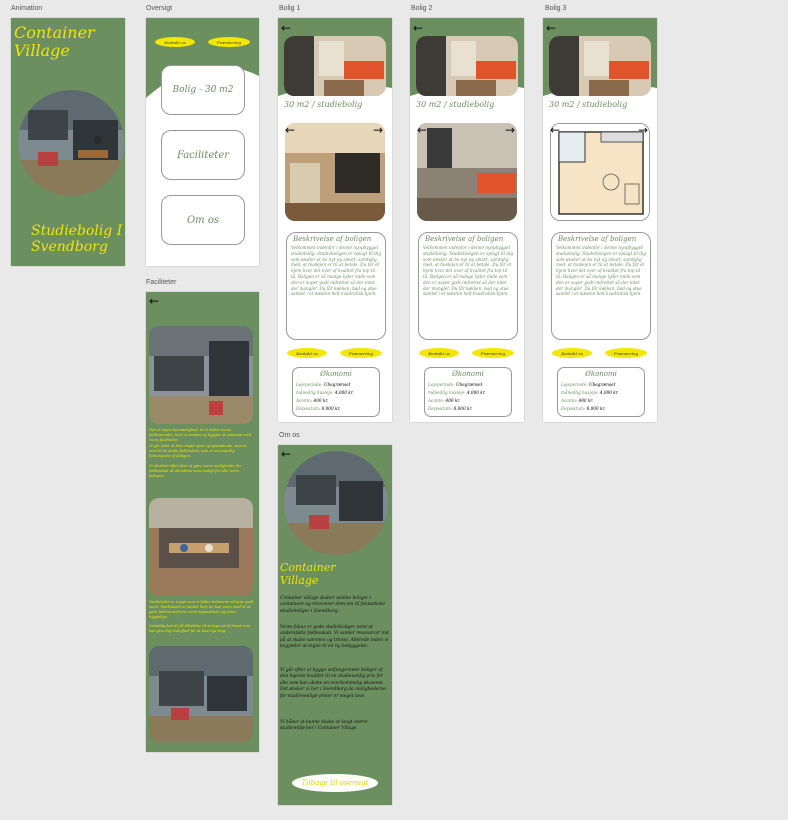 The height and width of the screenshot is (820, 788). What do you see at coordinates (161, 282) in the screenshot?
I see `label-faciliteter: Faciliteter` at bounding box center [161, 282].